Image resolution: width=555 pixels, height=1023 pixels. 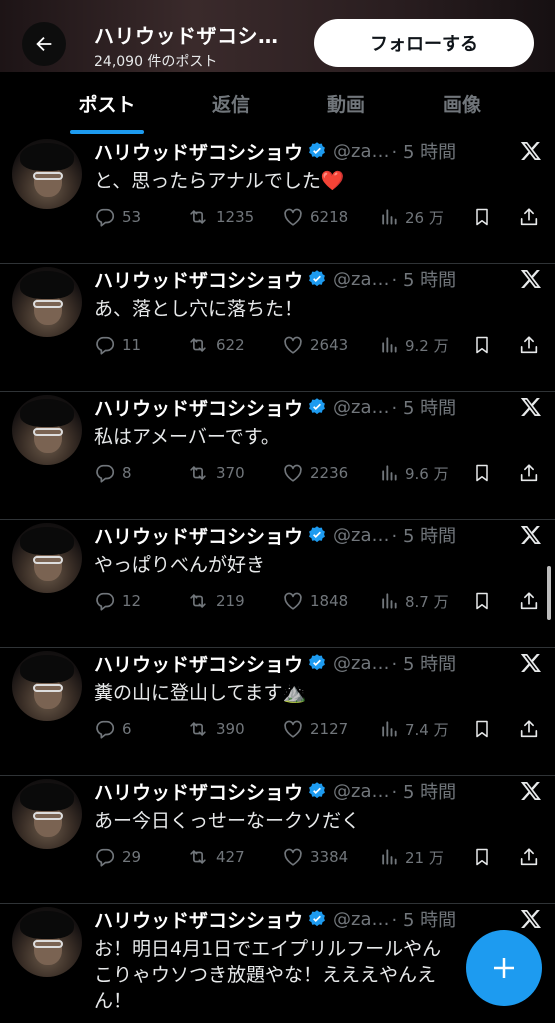 I want to click on likes-count: 6218, so click(x=329, y=217).